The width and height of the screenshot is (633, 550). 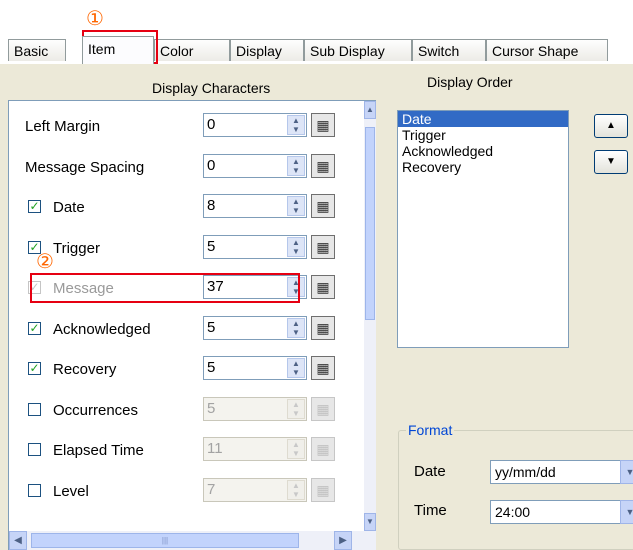 What do you see at coordinates (370, 110) in the screenshot?
I see `scroll-up-icon: ▲` at bounding box center [370, 110].